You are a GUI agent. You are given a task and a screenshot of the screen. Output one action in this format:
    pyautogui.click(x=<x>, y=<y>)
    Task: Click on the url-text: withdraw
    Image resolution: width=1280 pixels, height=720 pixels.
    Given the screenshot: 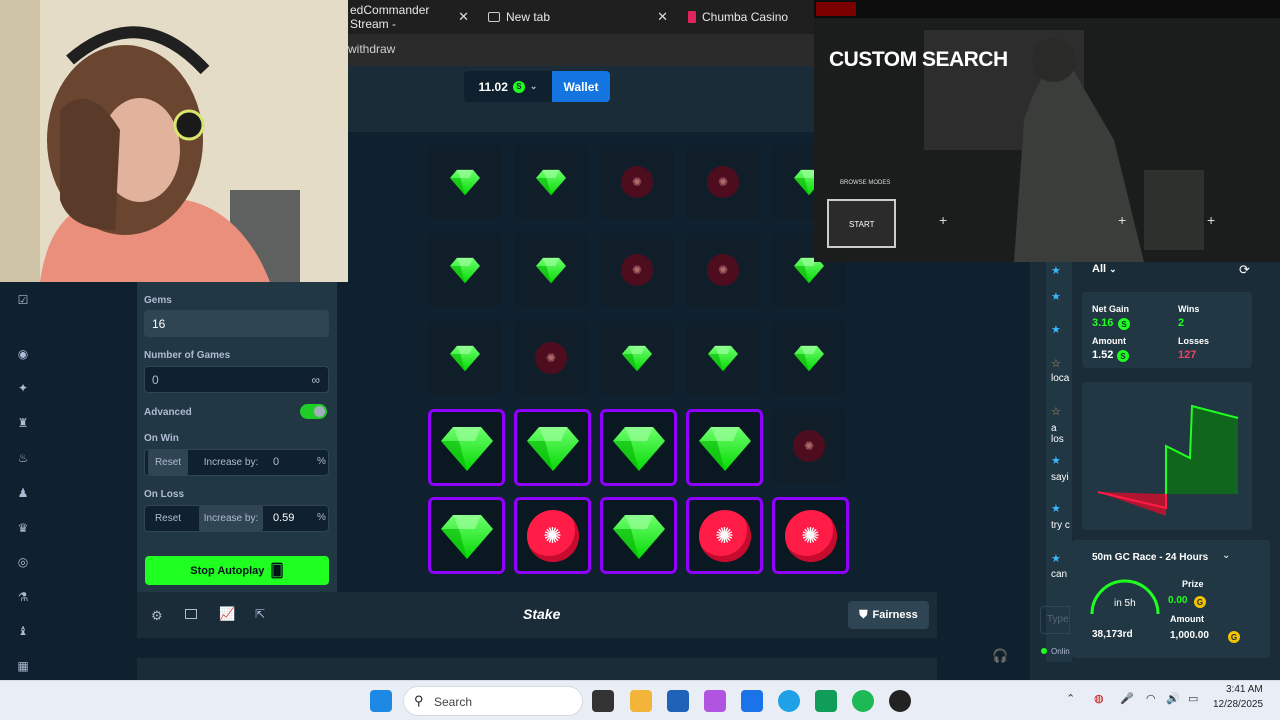 What is the action you would take?
    pyautogui.click(x=371, y=49)
    